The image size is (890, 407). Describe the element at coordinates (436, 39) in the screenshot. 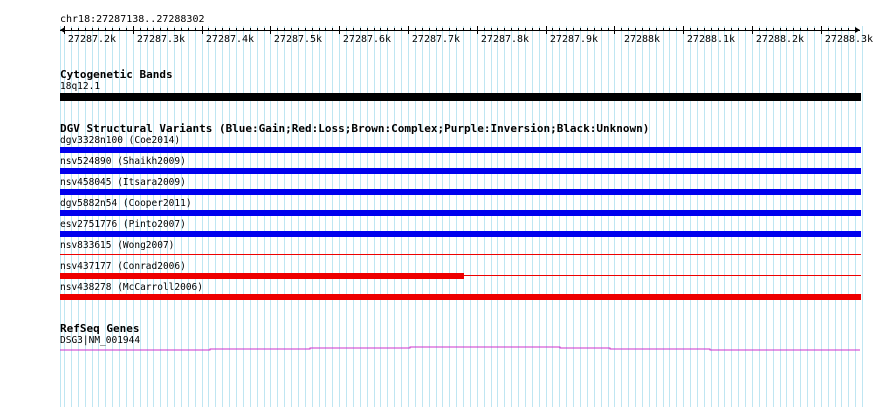

I see `ruler-tick-label: 27287.7k` at that location.